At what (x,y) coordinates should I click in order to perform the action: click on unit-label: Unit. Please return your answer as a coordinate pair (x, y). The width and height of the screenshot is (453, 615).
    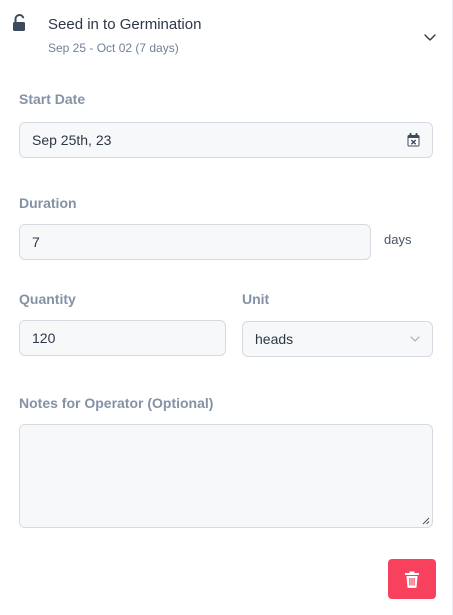
    Looking at the image, I should click on (256, 299).